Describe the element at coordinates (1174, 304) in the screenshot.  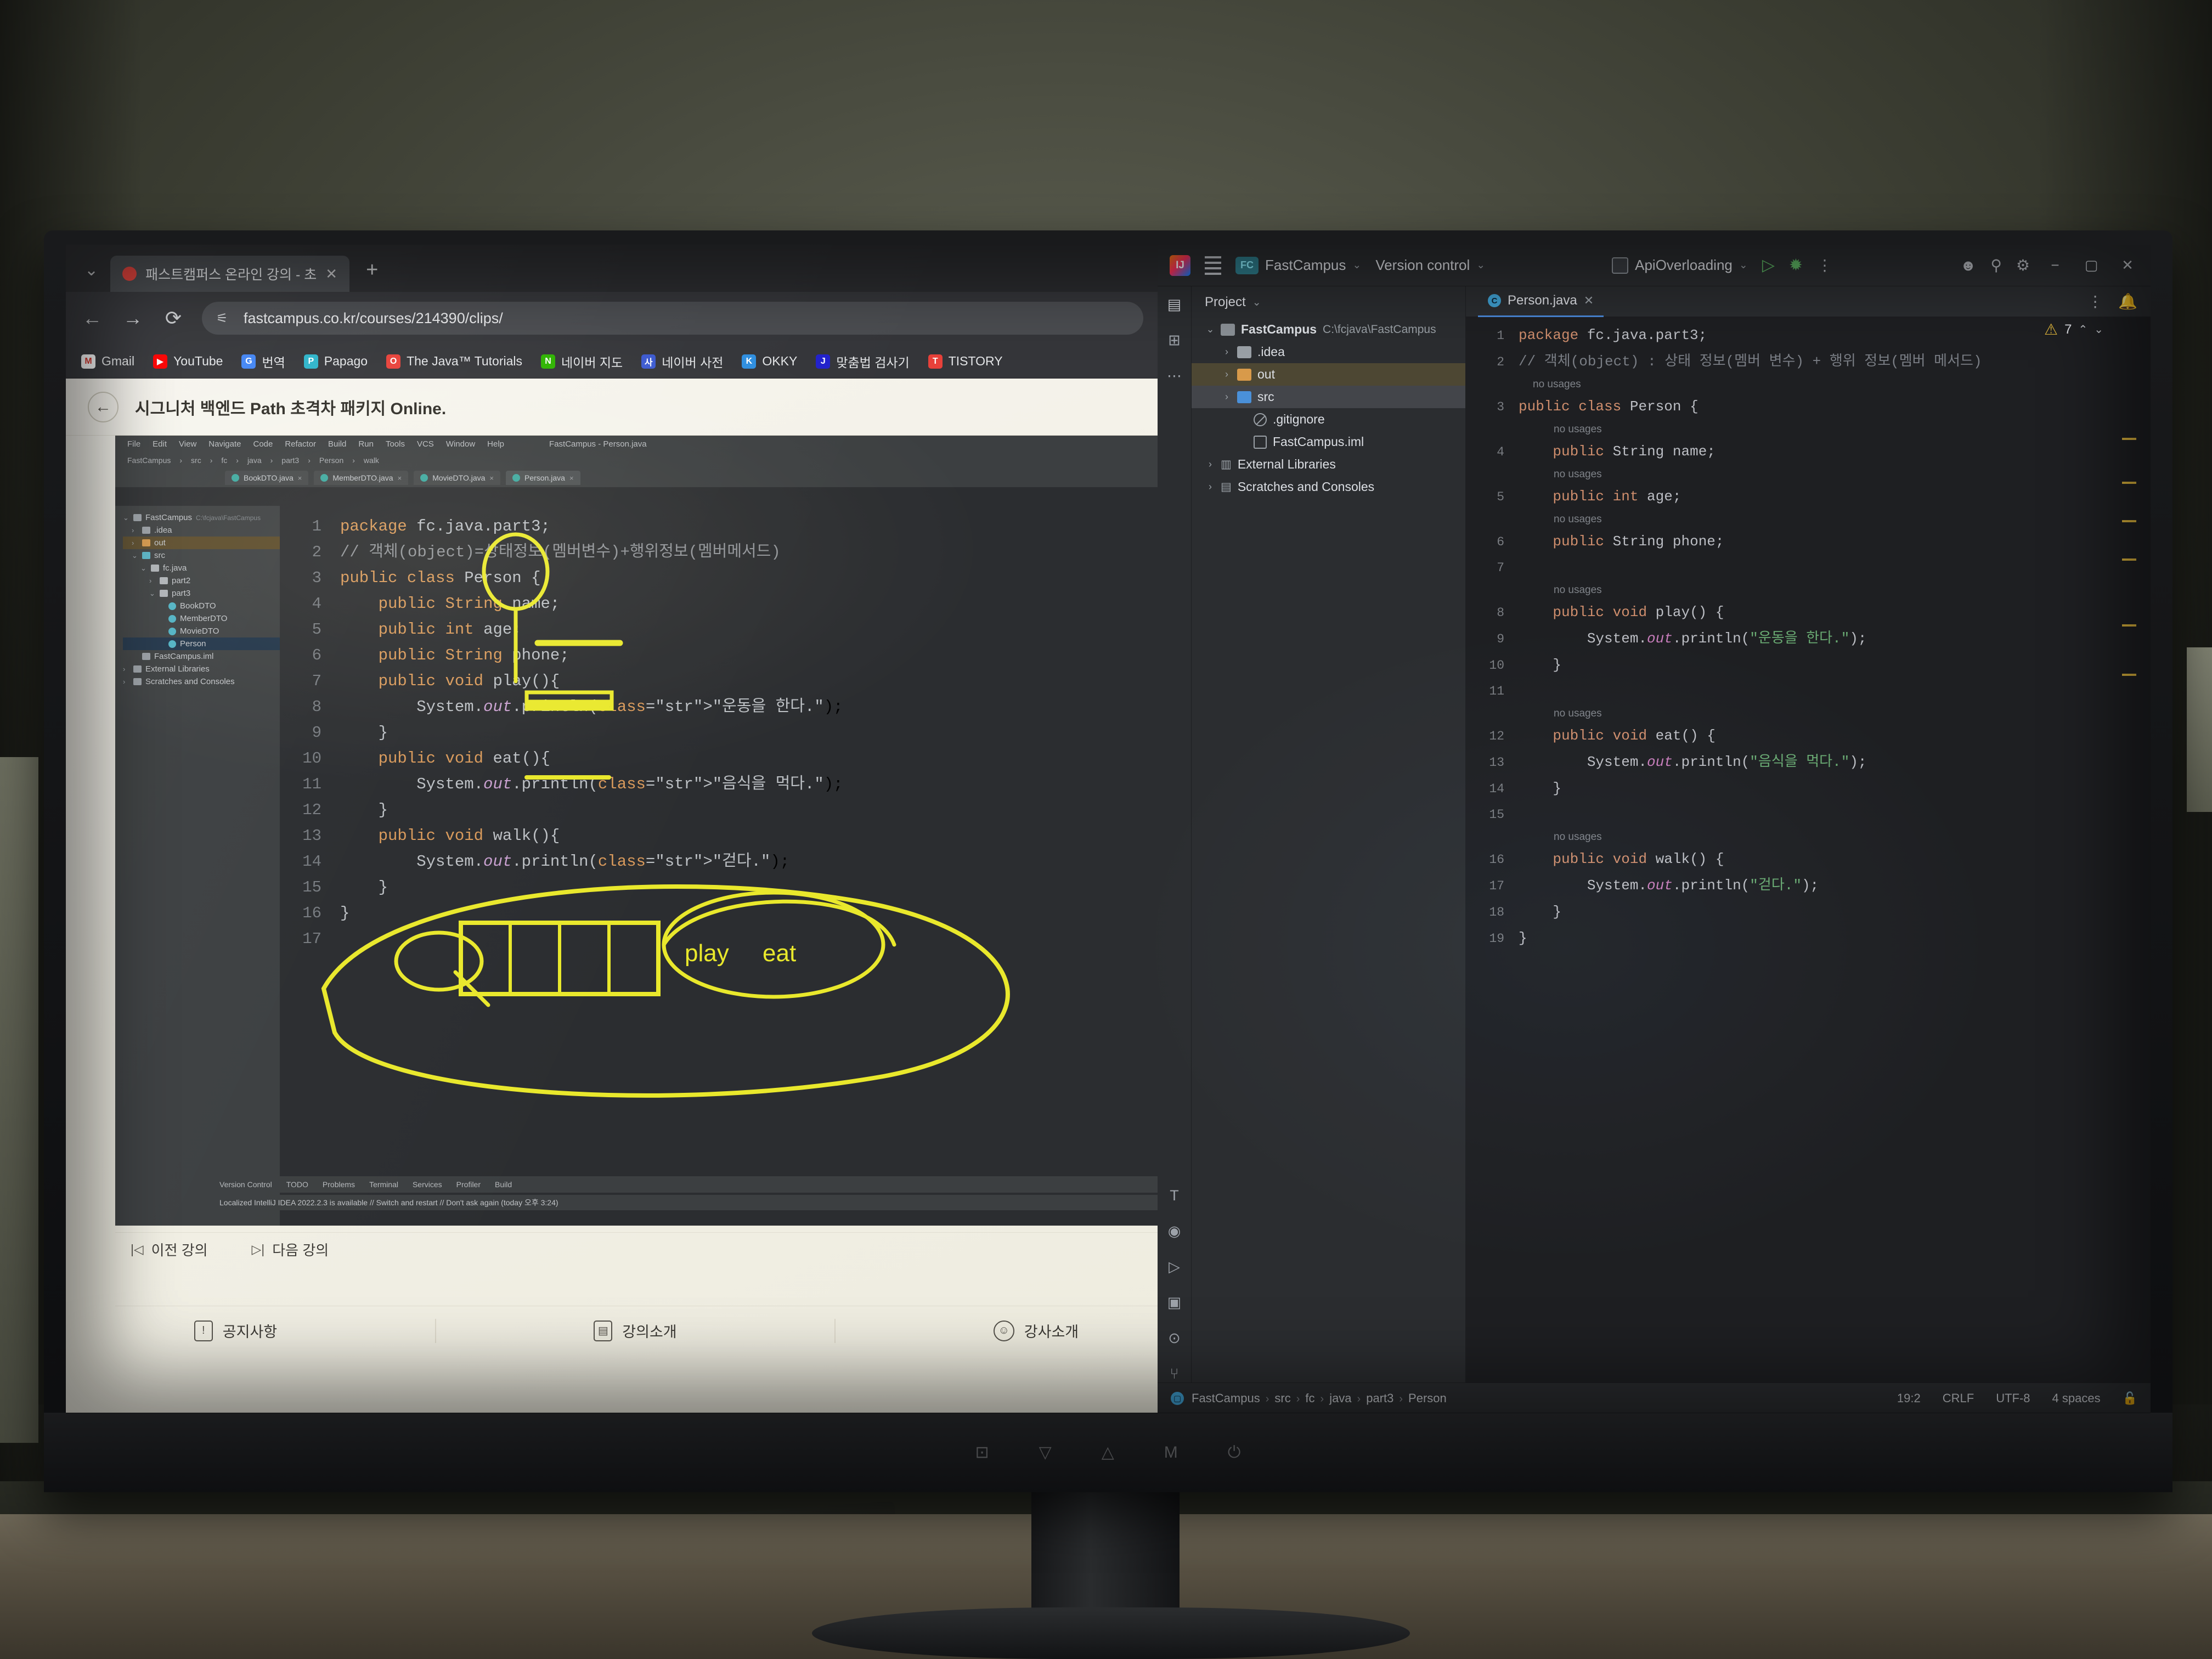
I see `project-tool-icon: ▤` at that location.